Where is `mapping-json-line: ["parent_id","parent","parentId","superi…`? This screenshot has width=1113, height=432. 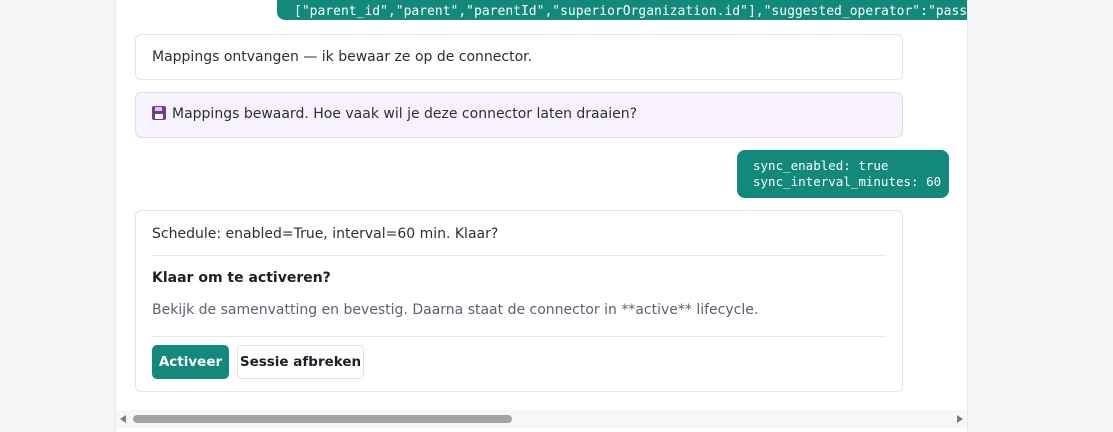 mapping-json-line: ["parent_id","parent","parentId","superi… is located at coordinates (631, 11).